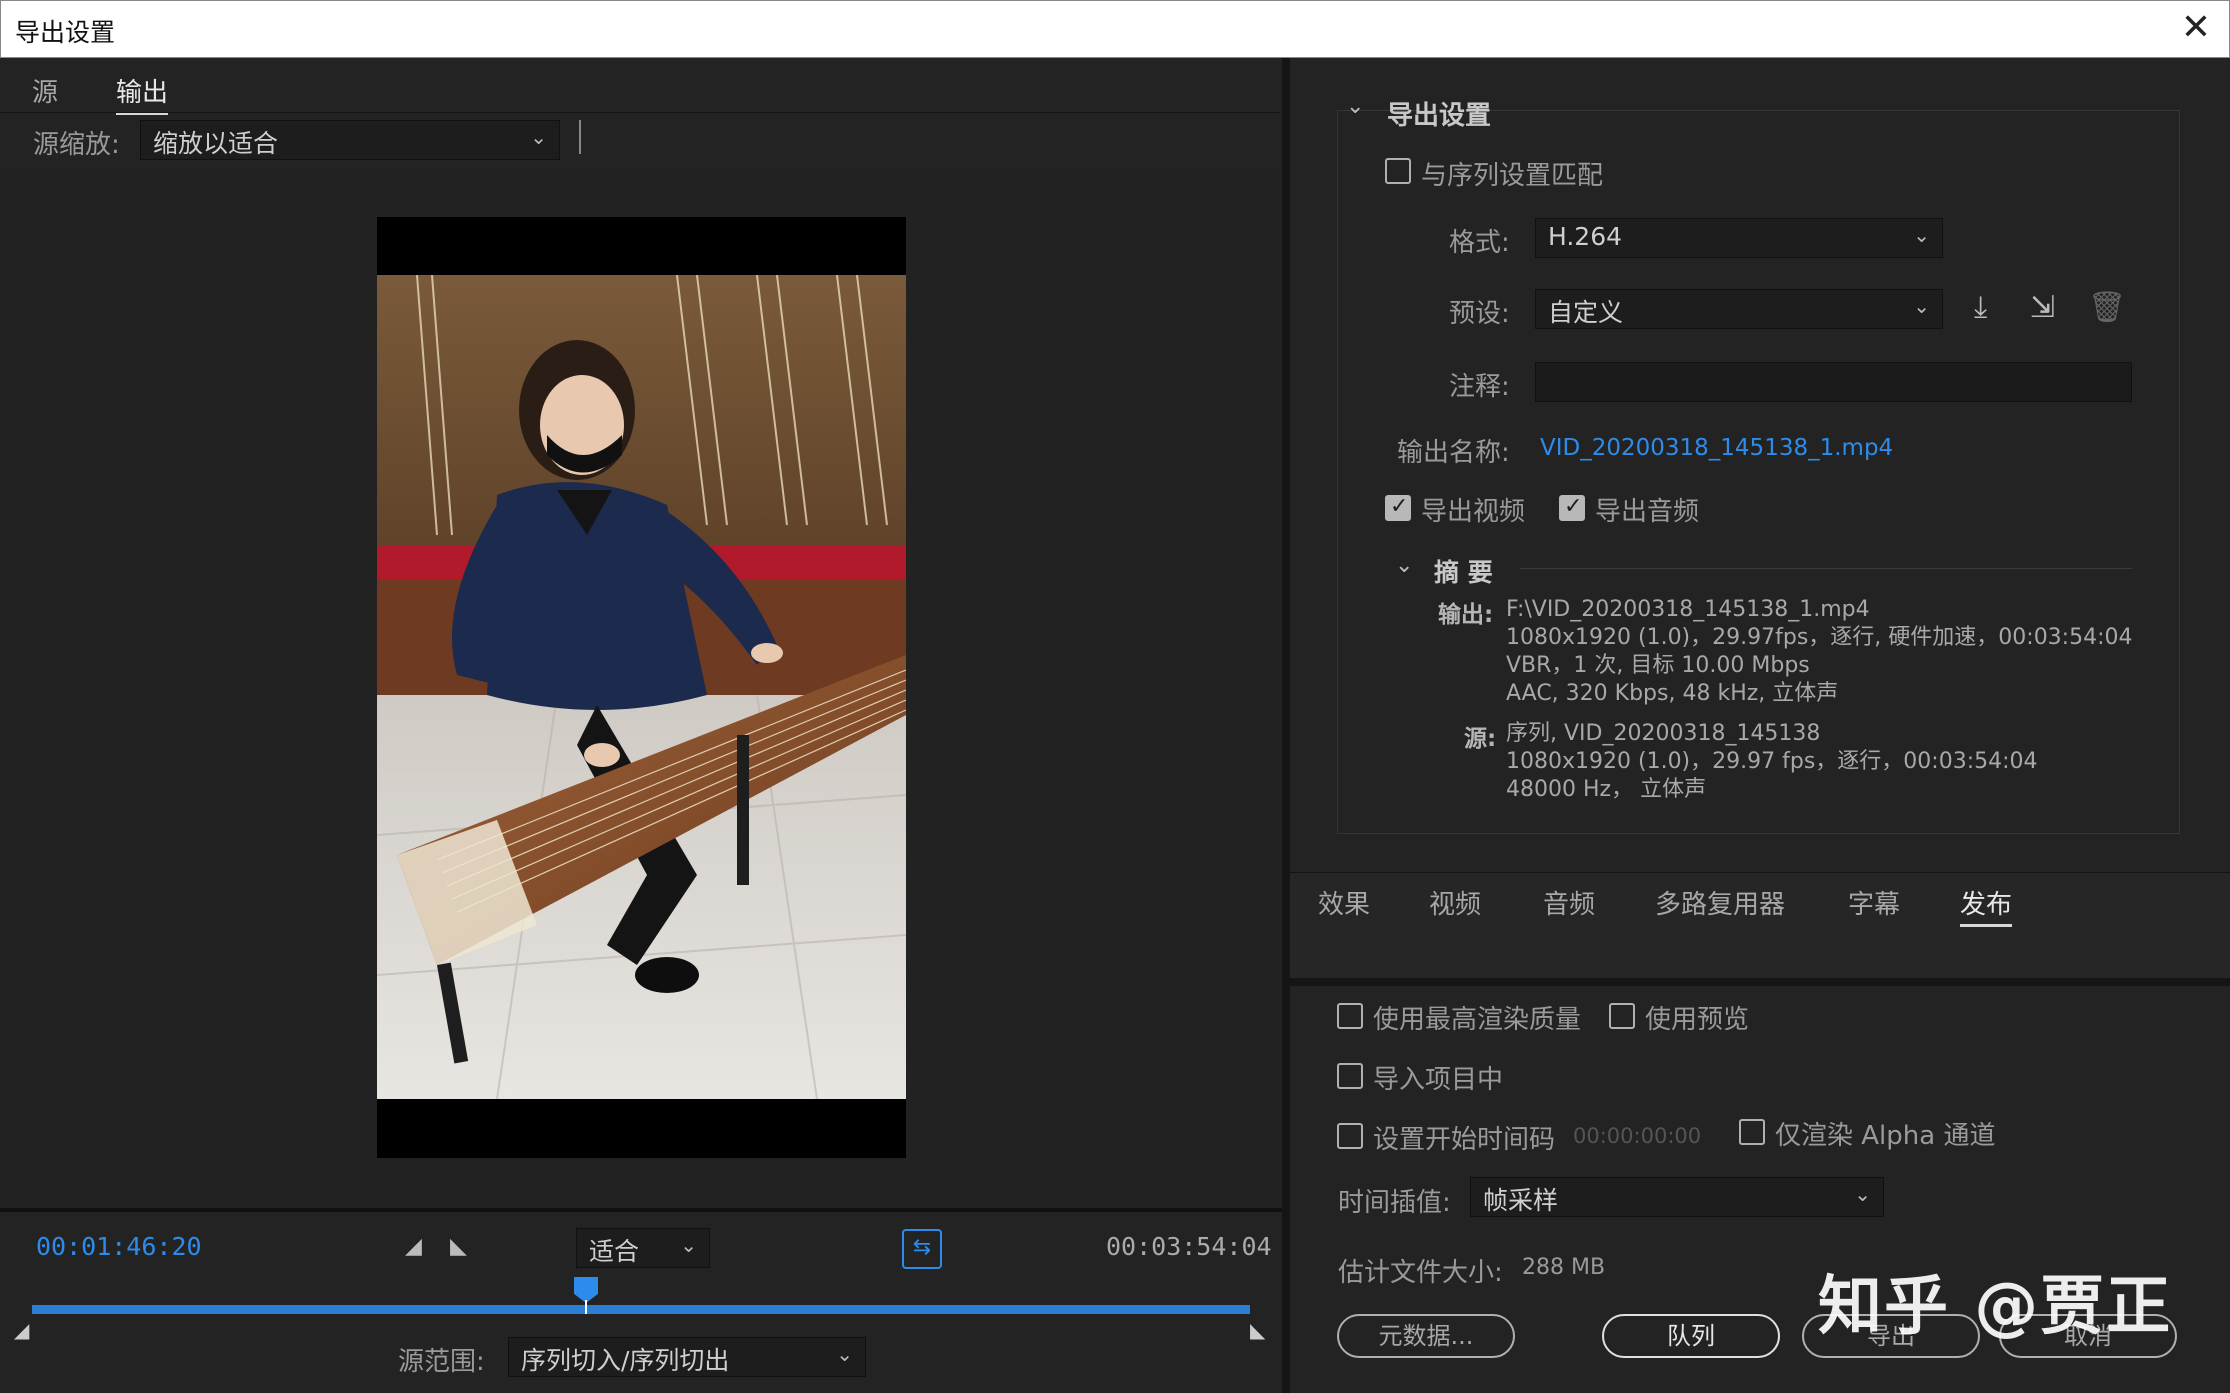 Image resolution: width=2230 pixels, height=1393 pixels. I want to click on tab-captions: 字幕, so click(1874, 902).